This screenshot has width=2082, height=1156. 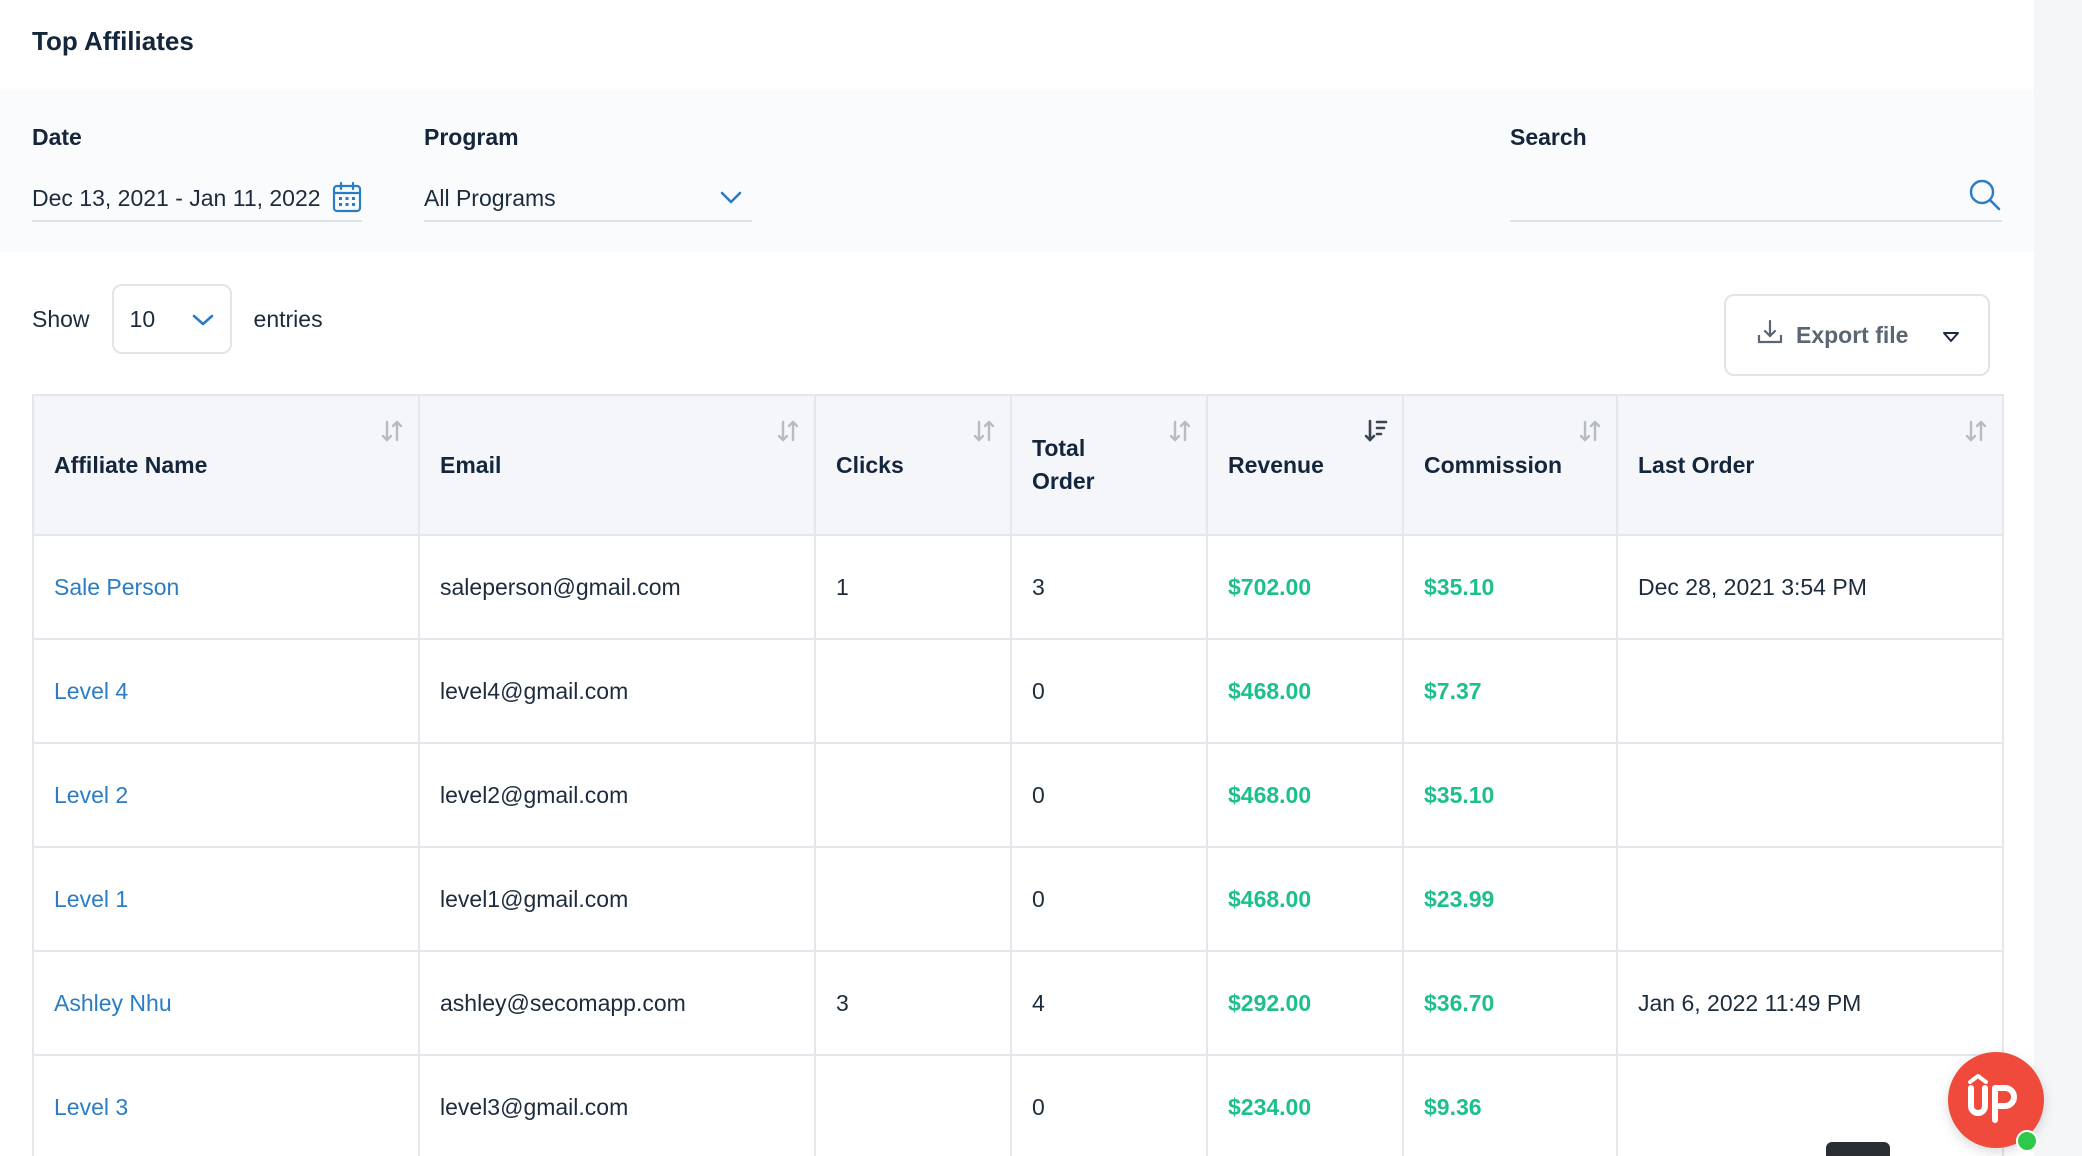 What do you see at coordinates (617, 795) in the screenshot?
I see `cell-email: level2@gmail.com` at bounding box center [617, 795].